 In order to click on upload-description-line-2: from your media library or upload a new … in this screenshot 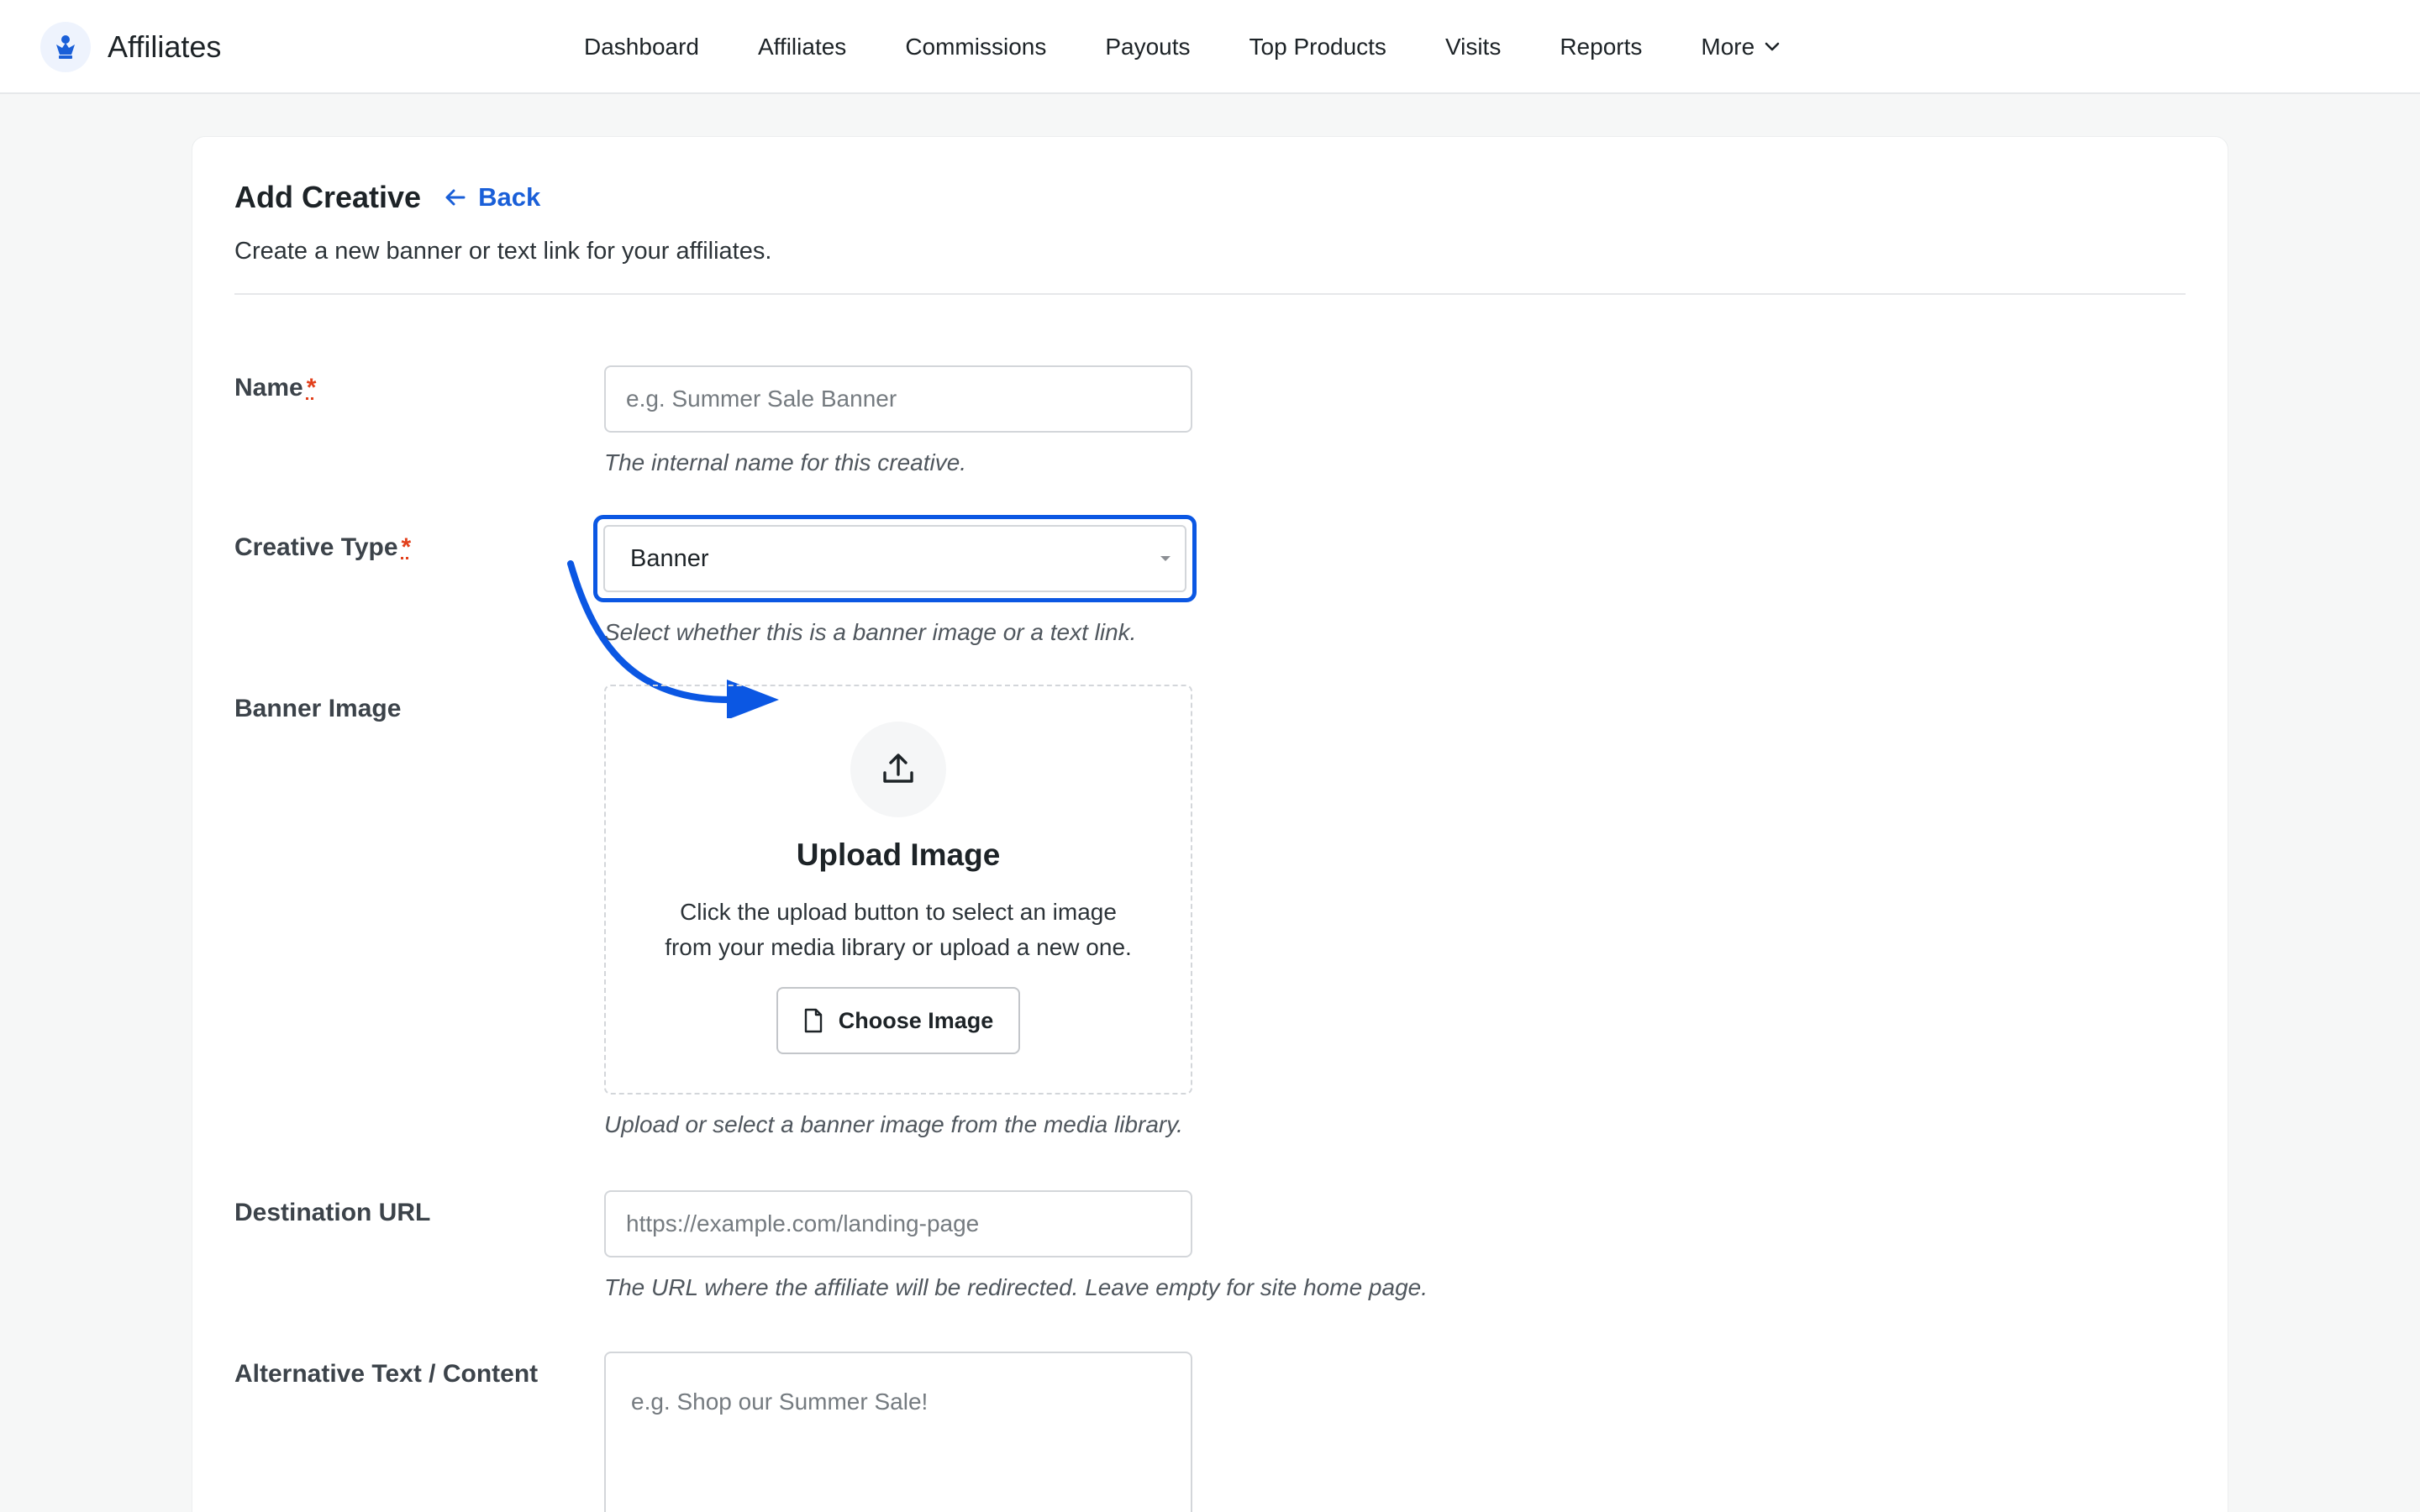, I will do `click(899, 947)`.